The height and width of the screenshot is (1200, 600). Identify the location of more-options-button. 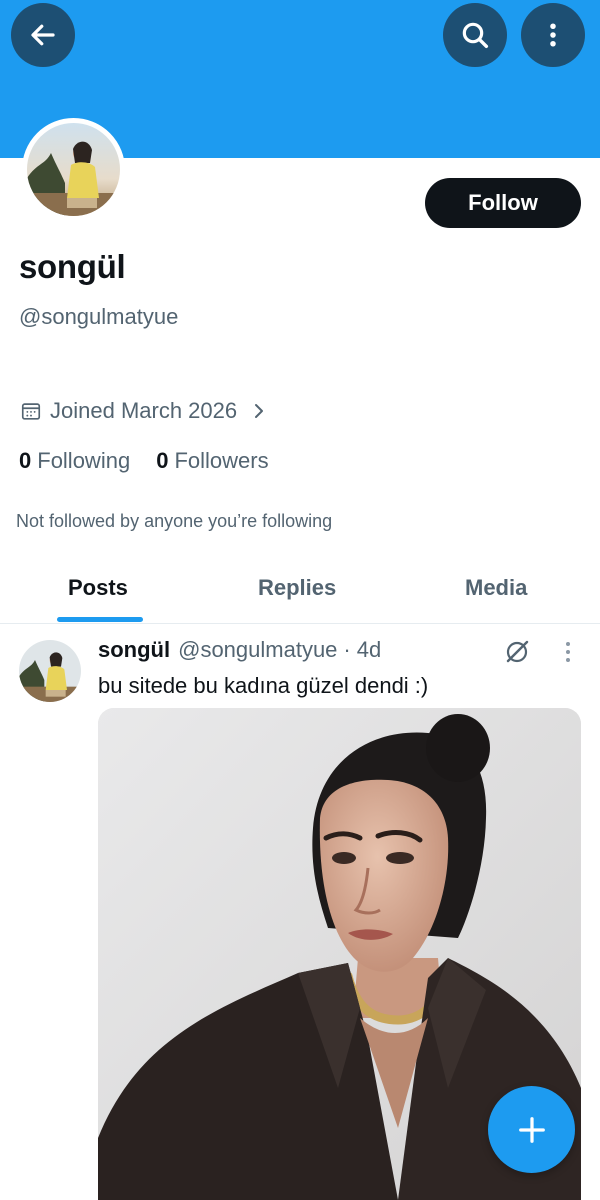
(553, 35).